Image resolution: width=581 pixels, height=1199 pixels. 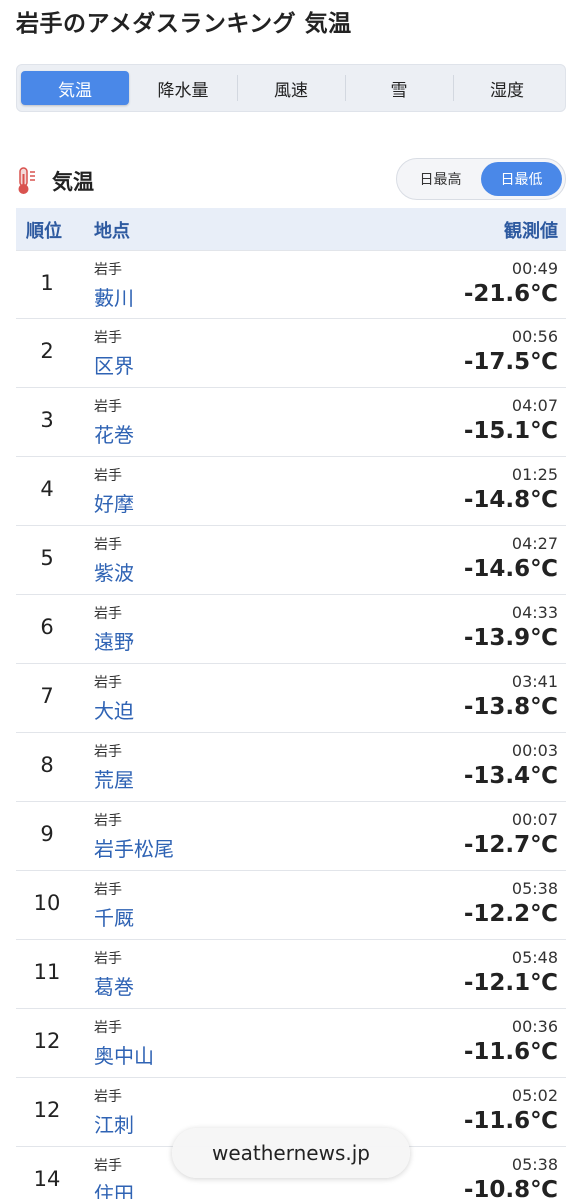 What do you see at coordinates (114, 709) in the screenshot?
I see `station-link: 大迫` at bounding box center [114, 709].